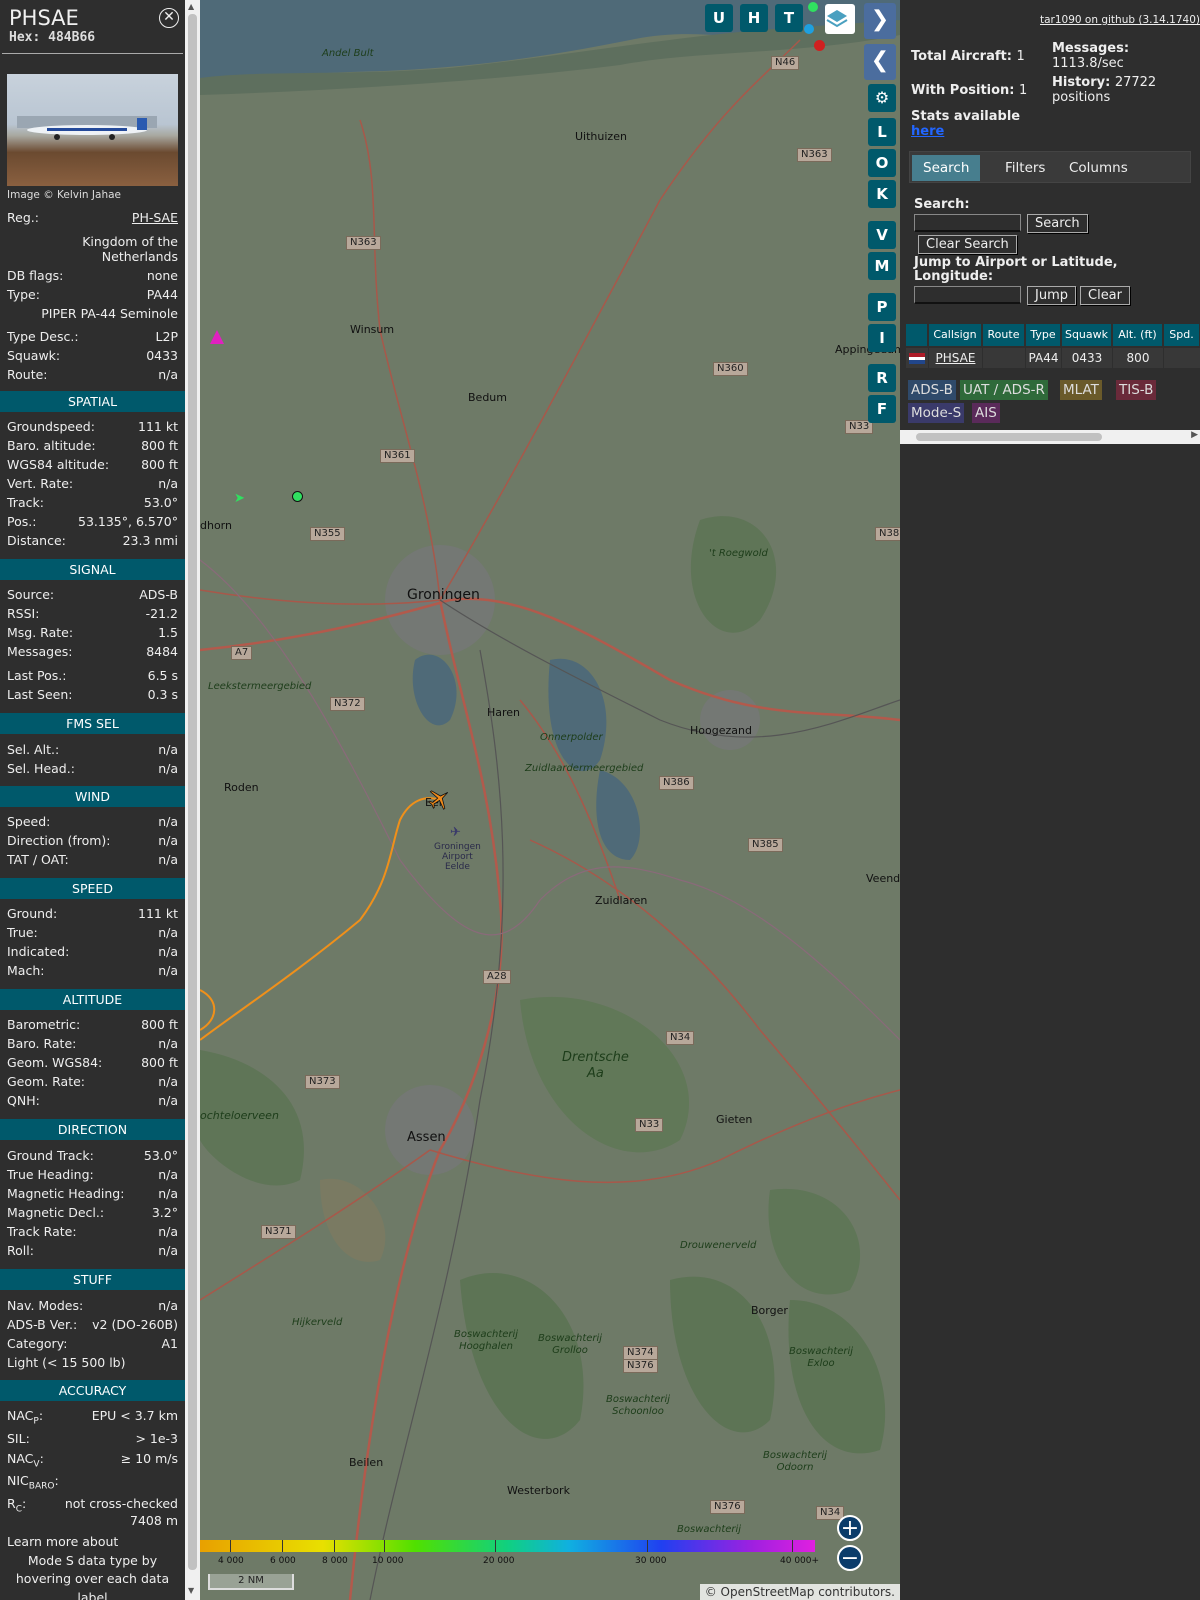  What do you see at coordinates (162, 675) in the screenshot?
I see `info-row-value: 6.5 s` at bounding box center [162, 675].